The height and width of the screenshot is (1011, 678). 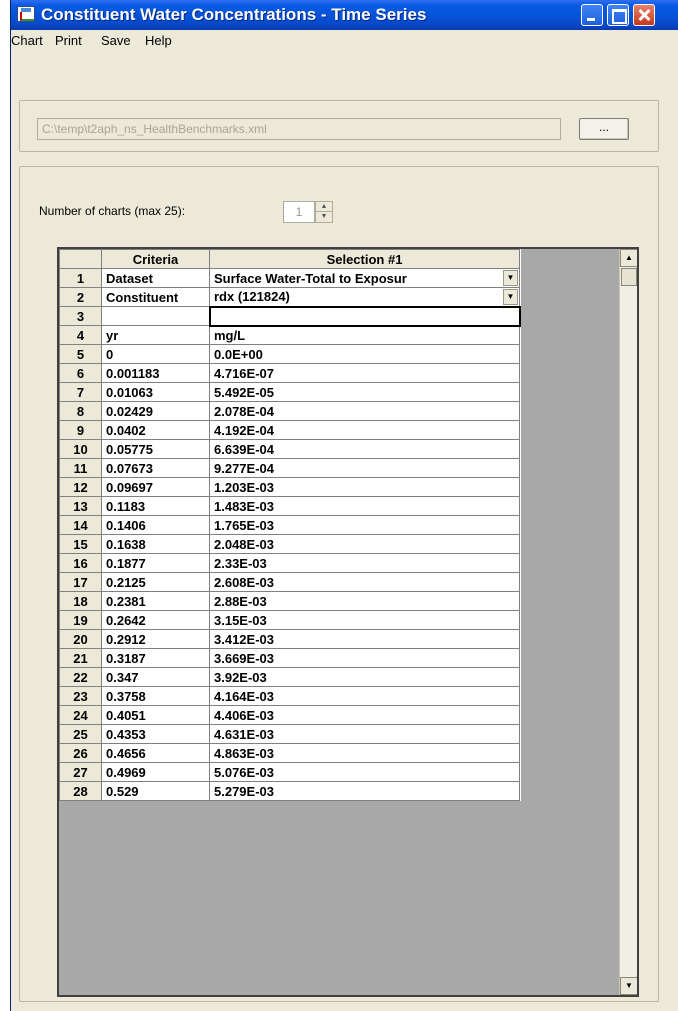 I want to click on criteria-cell: 0.529, so click(x=155, y=791).